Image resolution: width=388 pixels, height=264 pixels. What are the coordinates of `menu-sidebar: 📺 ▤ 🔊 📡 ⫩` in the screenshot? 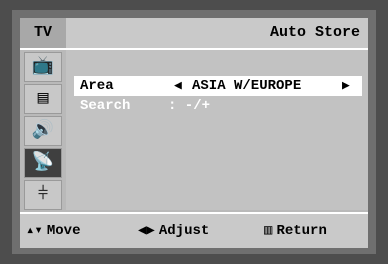 It's located at (43, 130).